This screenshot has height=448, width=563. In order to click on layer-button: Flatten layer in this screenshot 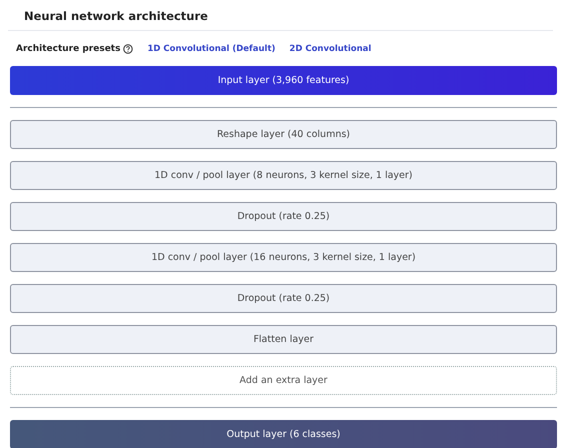, I will do `click(283, 339)`.